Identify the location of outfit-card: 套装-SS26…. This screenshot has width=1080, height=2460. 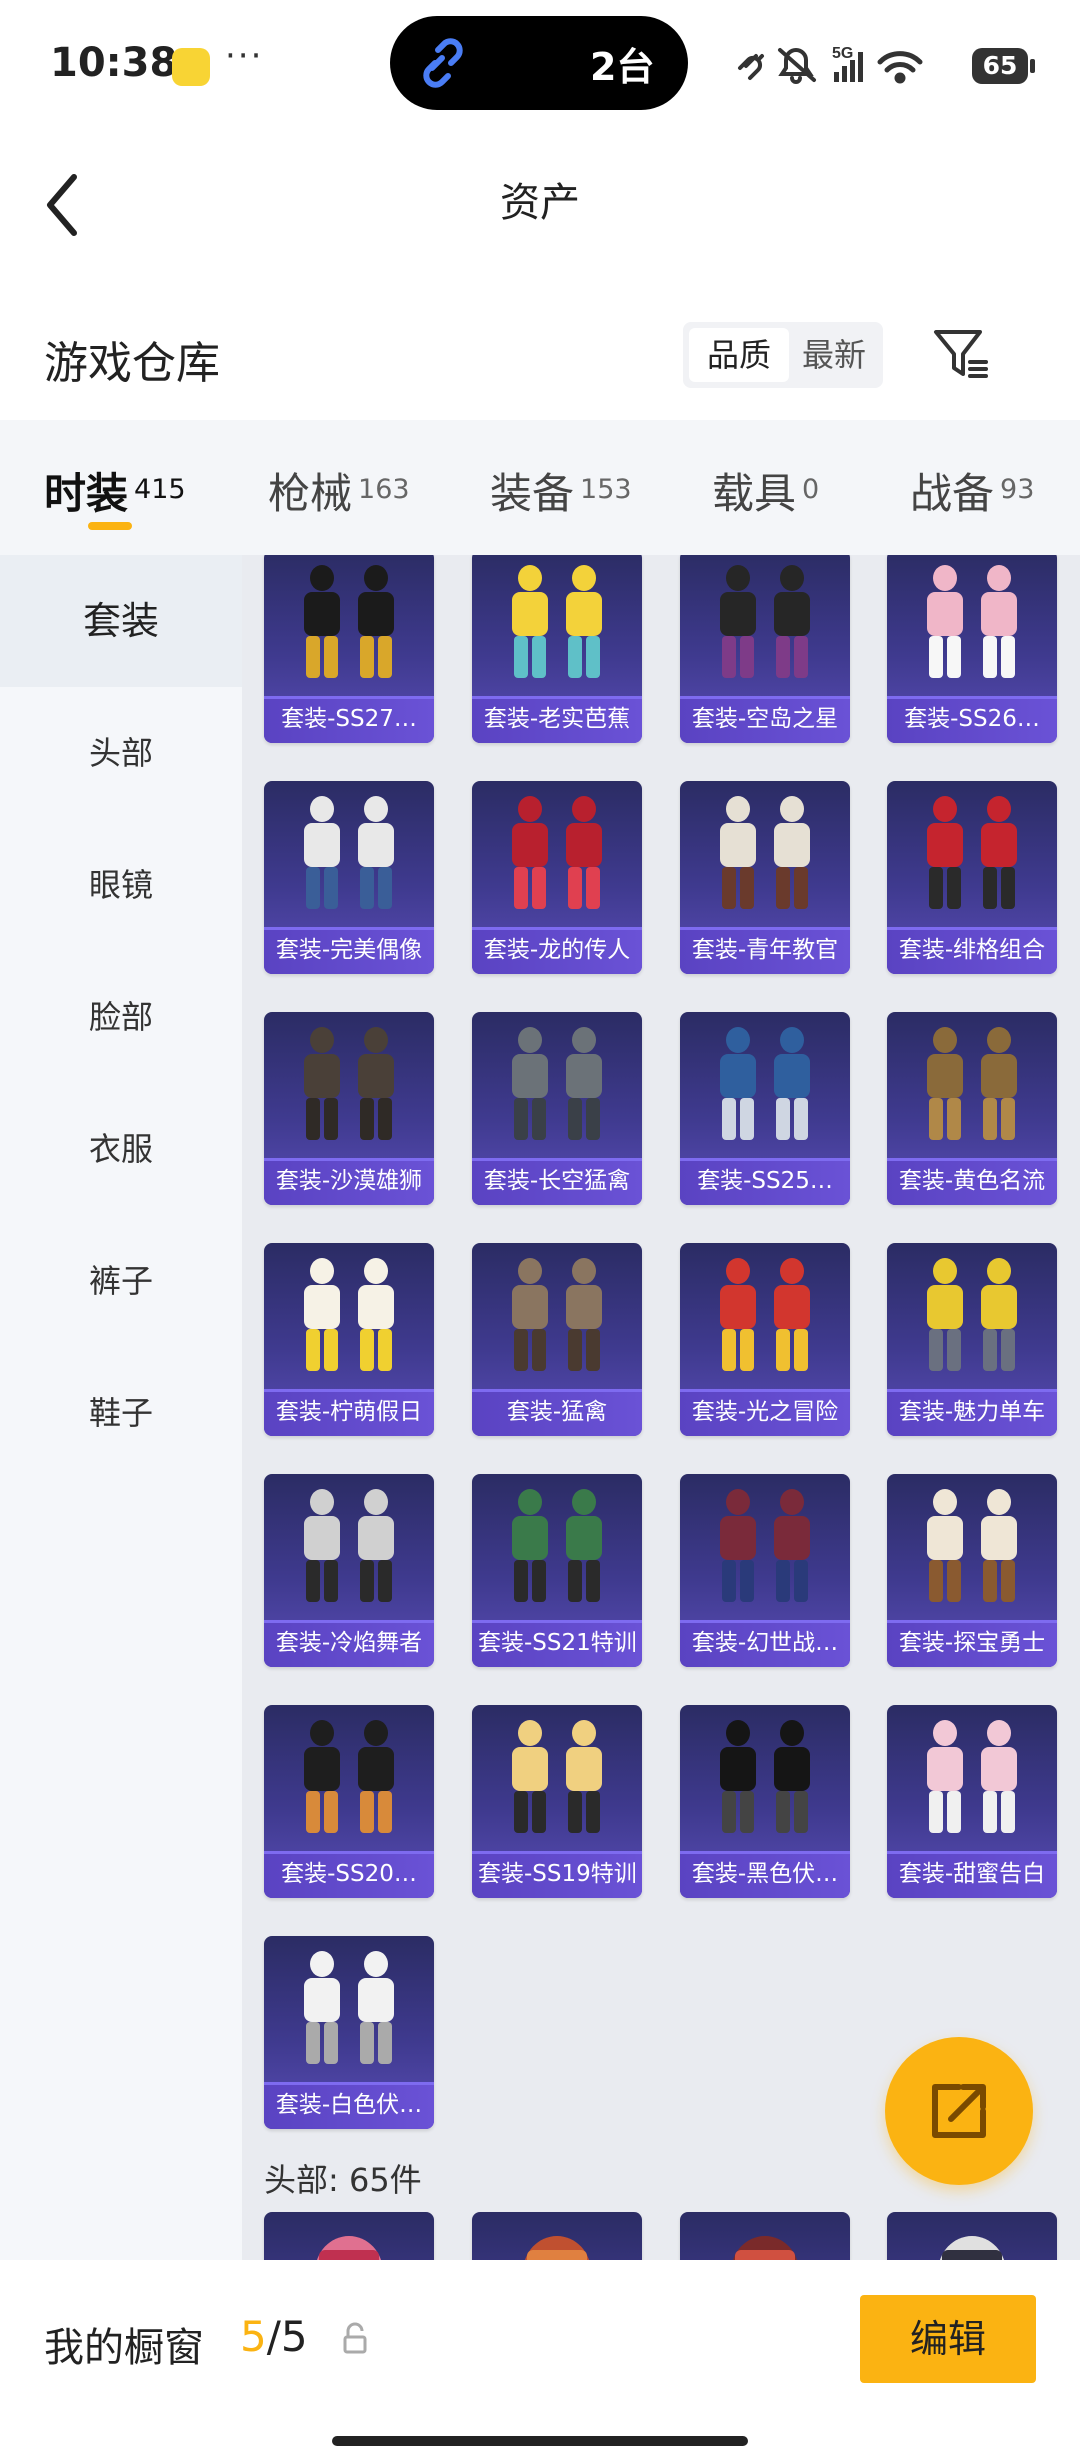
(972, 649).